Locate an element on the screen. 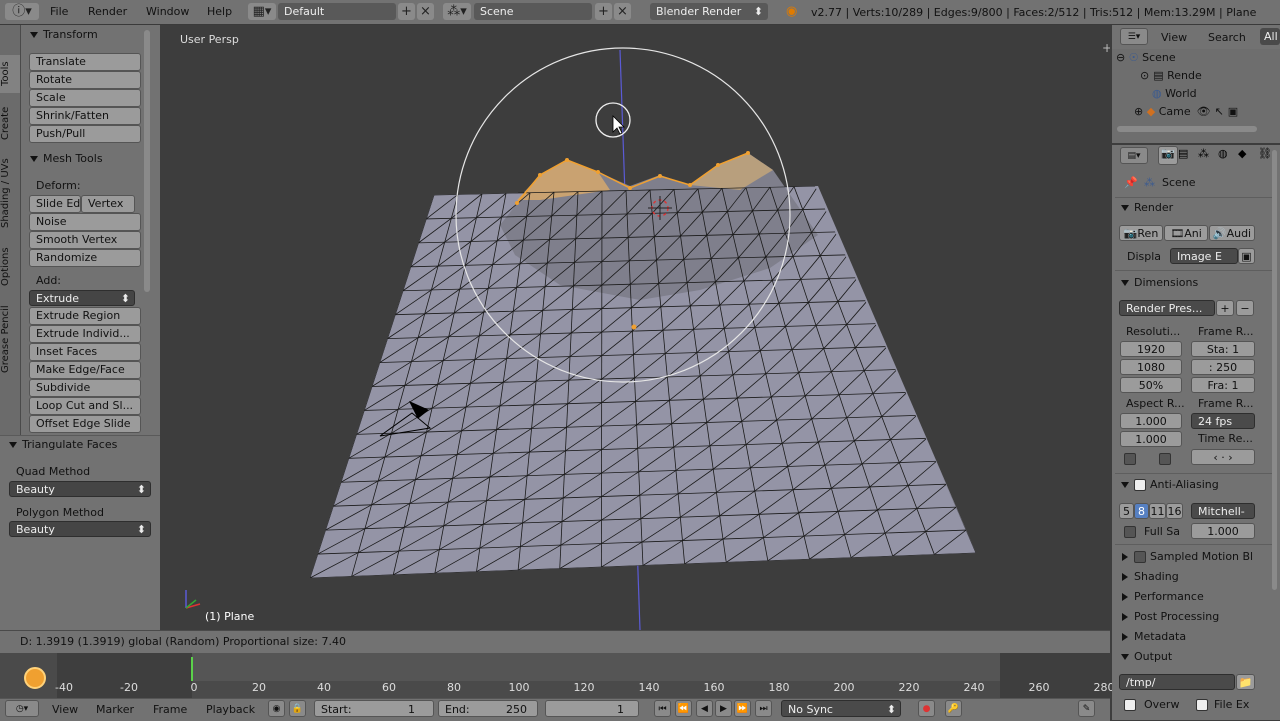  tab-tools: Tools is located at coordinates (10, 74).